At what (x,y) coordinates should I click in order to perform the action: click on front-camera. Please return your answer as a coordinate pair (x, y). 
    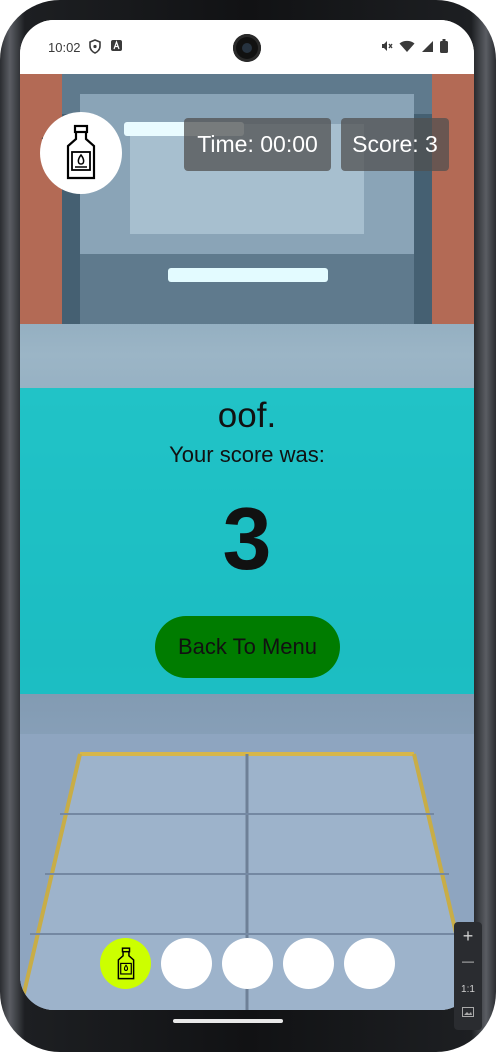
    Looking at the image, I should click on (247, 48).